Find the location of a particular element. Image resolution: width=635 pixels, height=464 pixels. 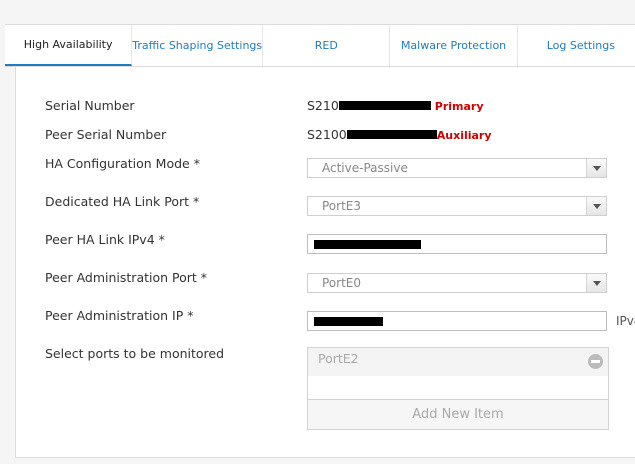

tab-red: RED is located at coordinates (327, 45).